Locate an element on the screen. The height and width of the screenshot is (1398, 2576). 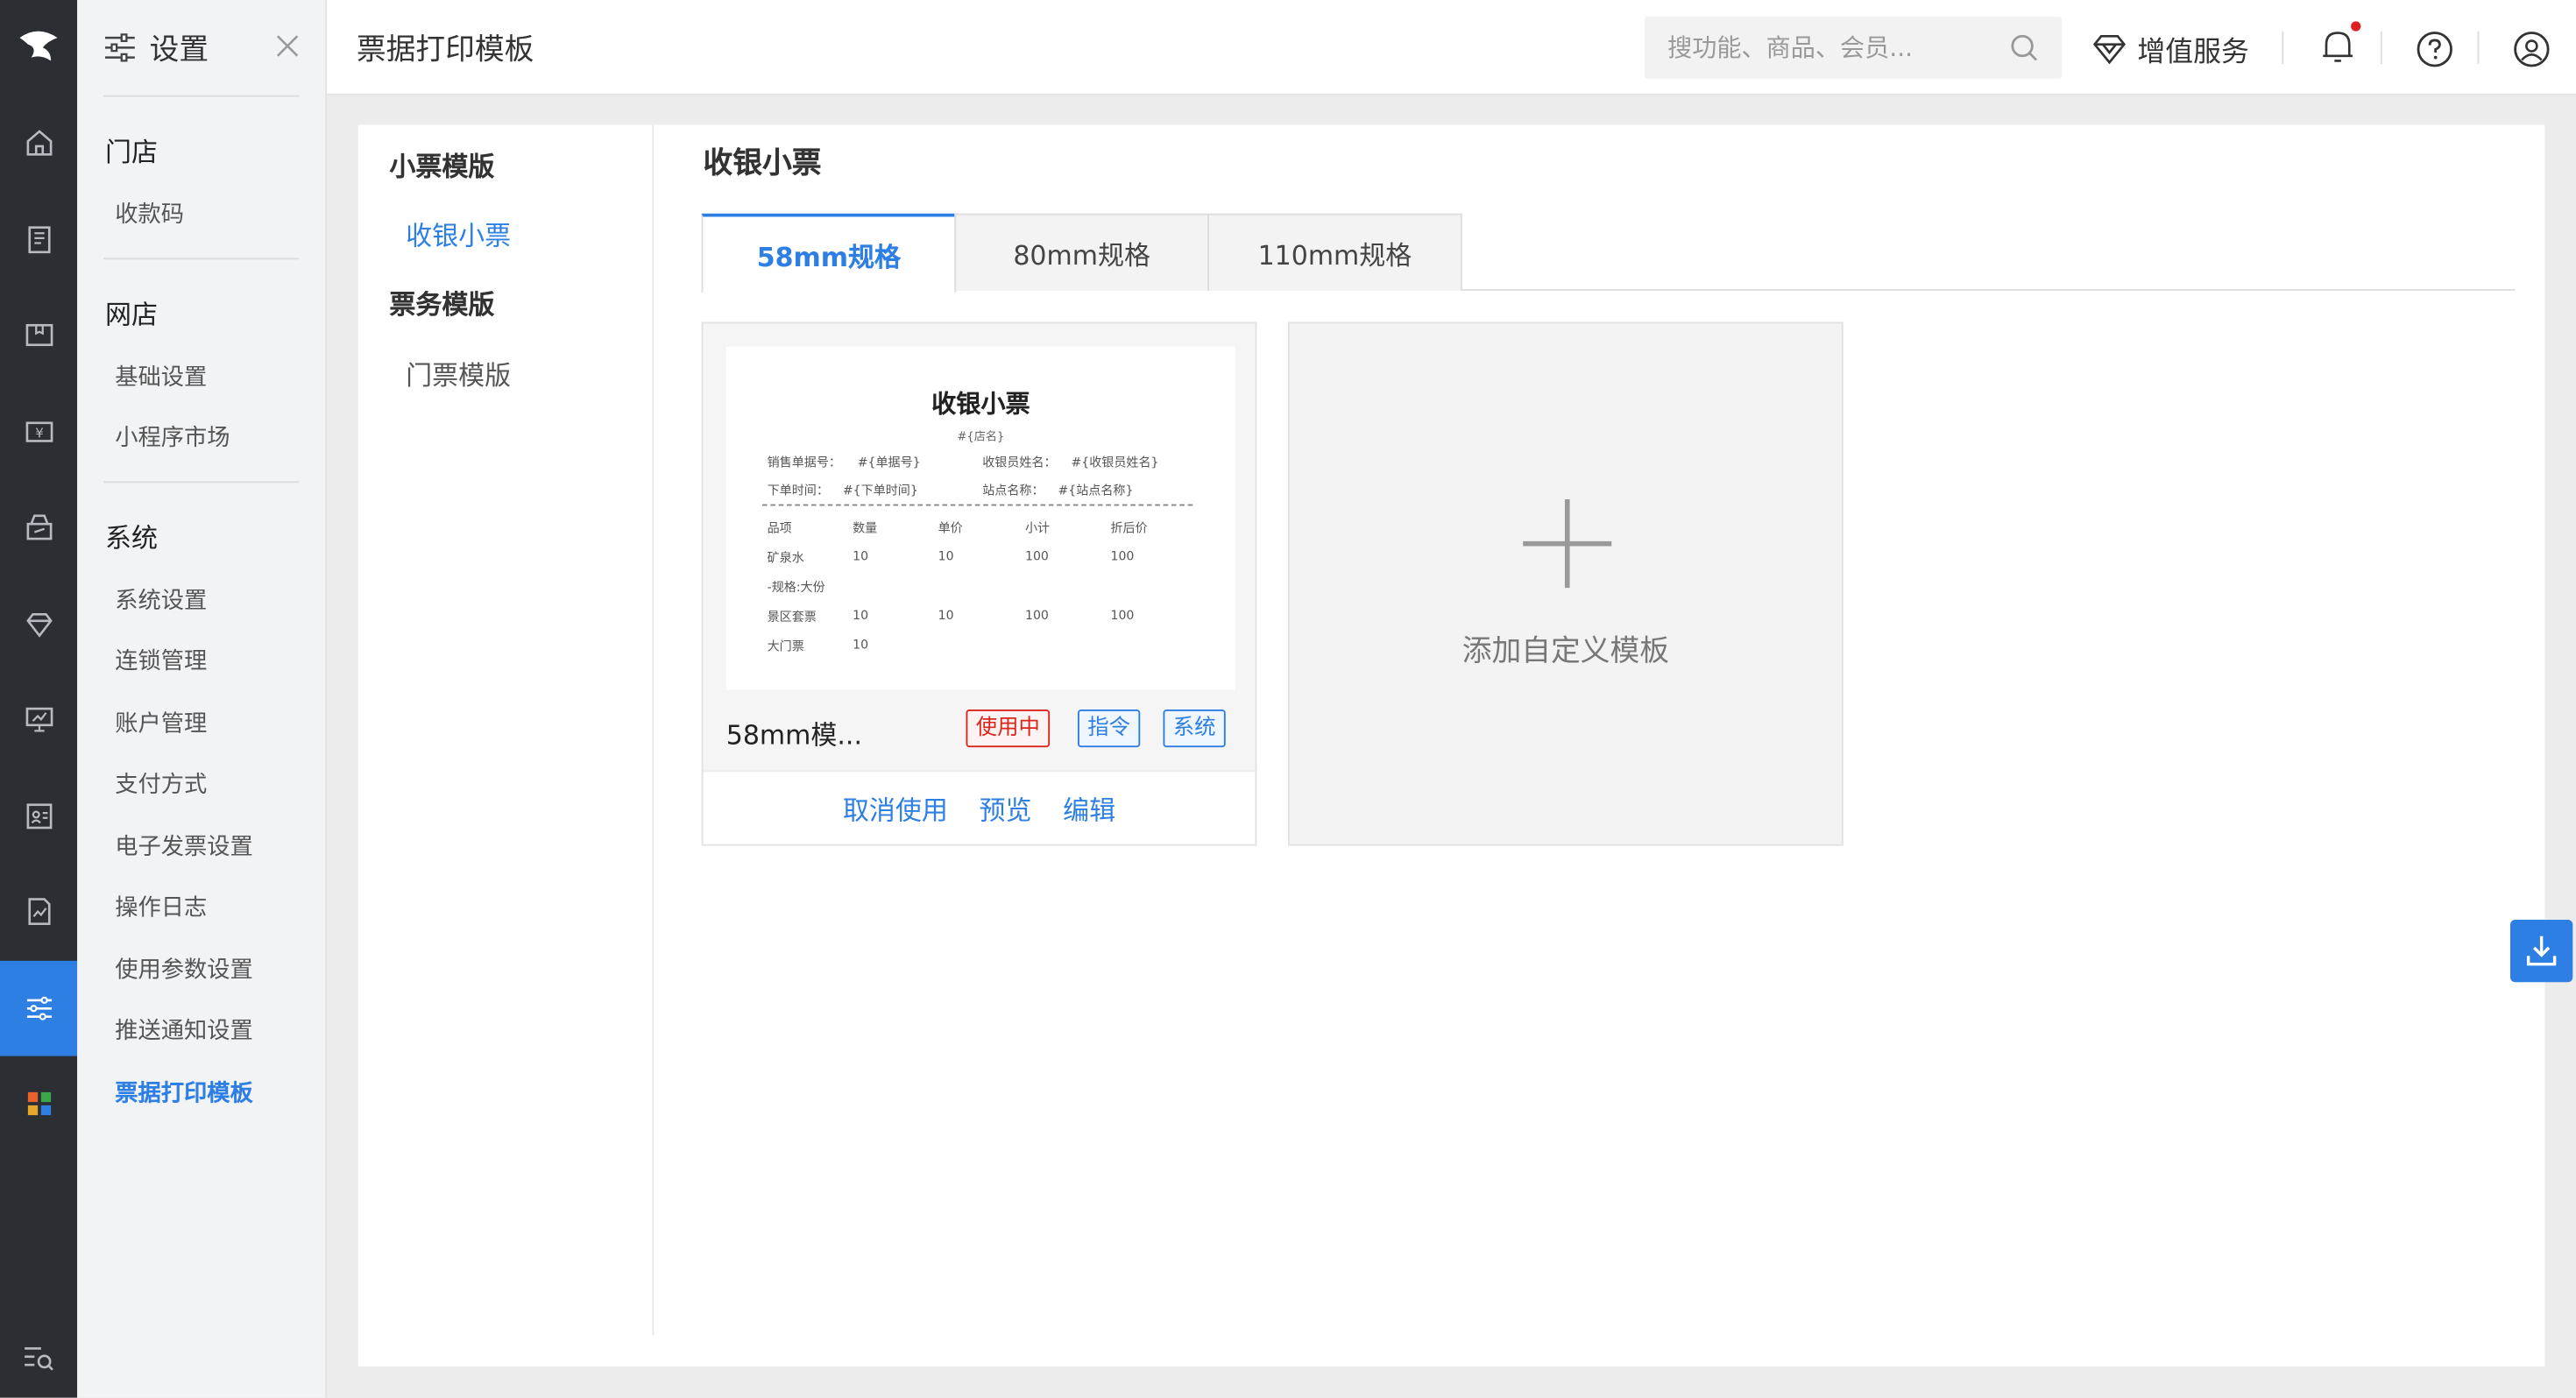
rail-vip is located at coordinates (38, 623).